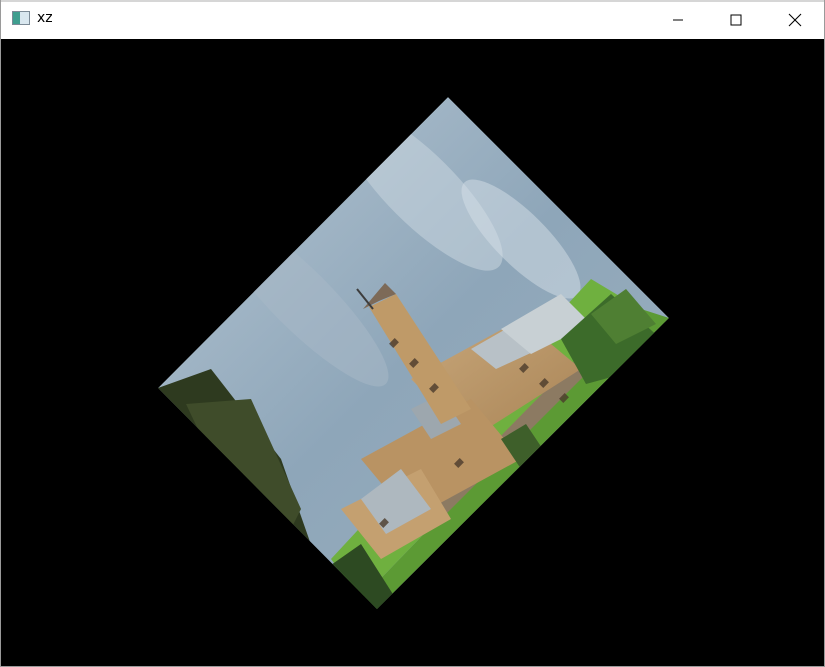 Image resolution: width=825 pixels, height=667 pixels. What do you see at coordinates (45, 18) in the screenshot?
I see `window-title: xz` at bounding box center [45, 18].